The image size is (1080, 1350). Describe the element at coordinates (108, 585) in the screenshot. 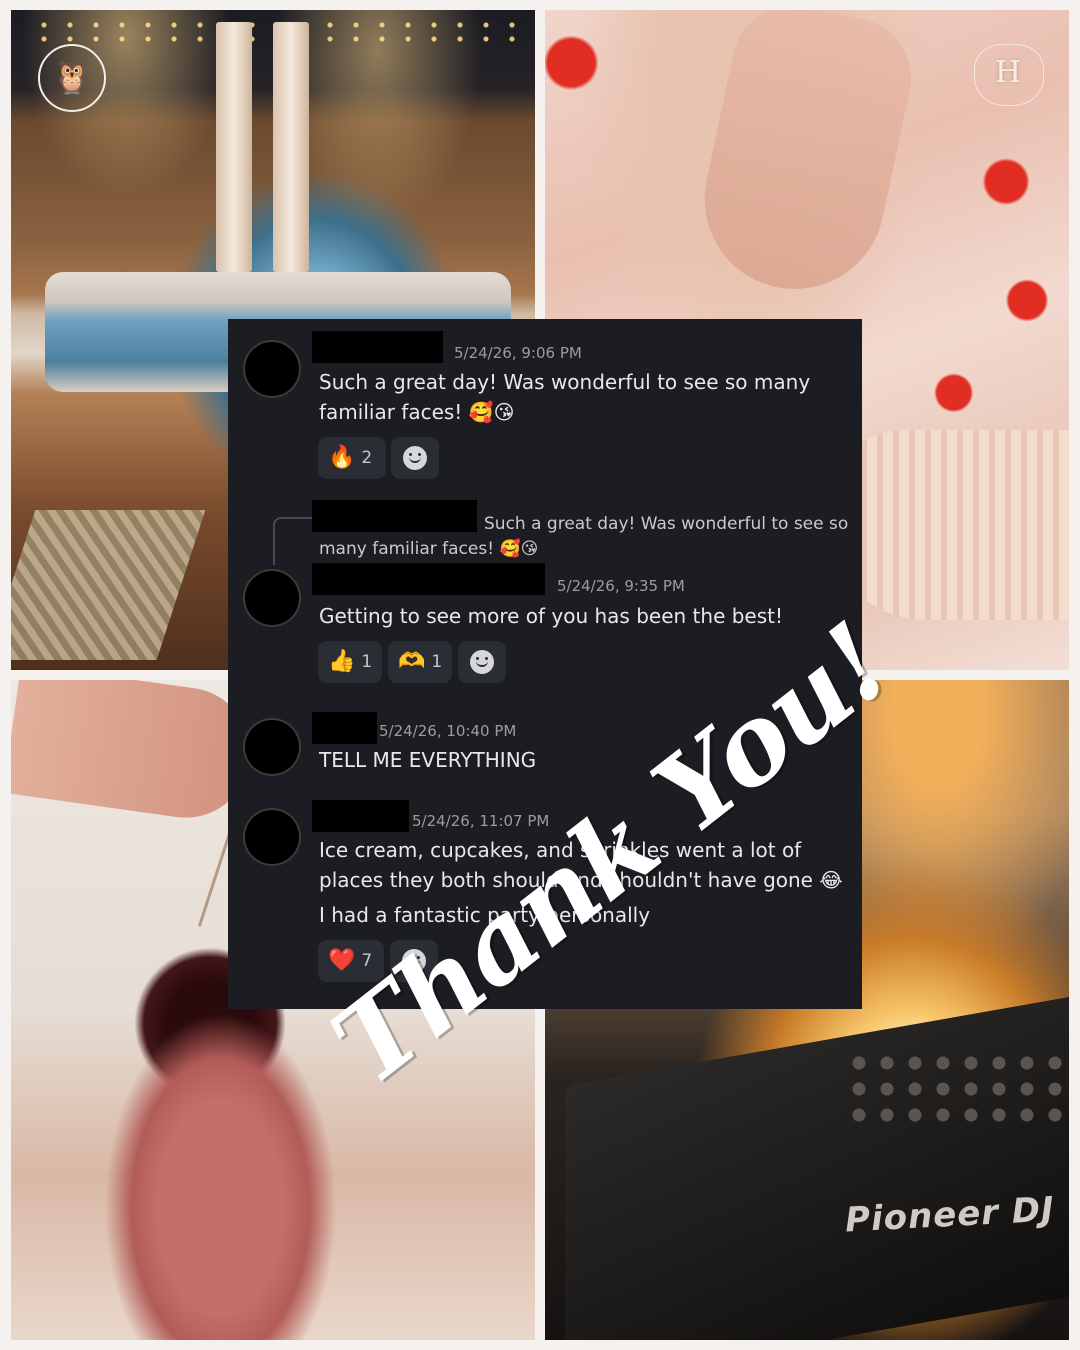

I see `rug` at that location.